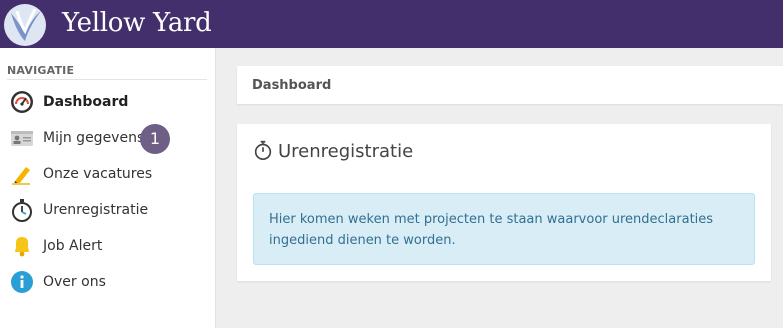 The height and width of the screenshot is (328, 783). Describe the element at coordinates (292, 85) in the screenshot. I see `page-title: Dashboard` at that location.